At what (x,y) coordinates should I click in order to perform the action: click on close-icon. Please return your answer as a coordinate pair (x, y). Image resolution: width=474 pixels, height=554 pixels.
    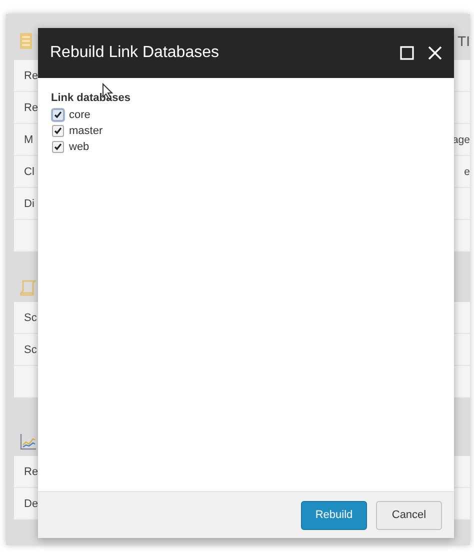
    Looking at the image, I should click on (435, 53).